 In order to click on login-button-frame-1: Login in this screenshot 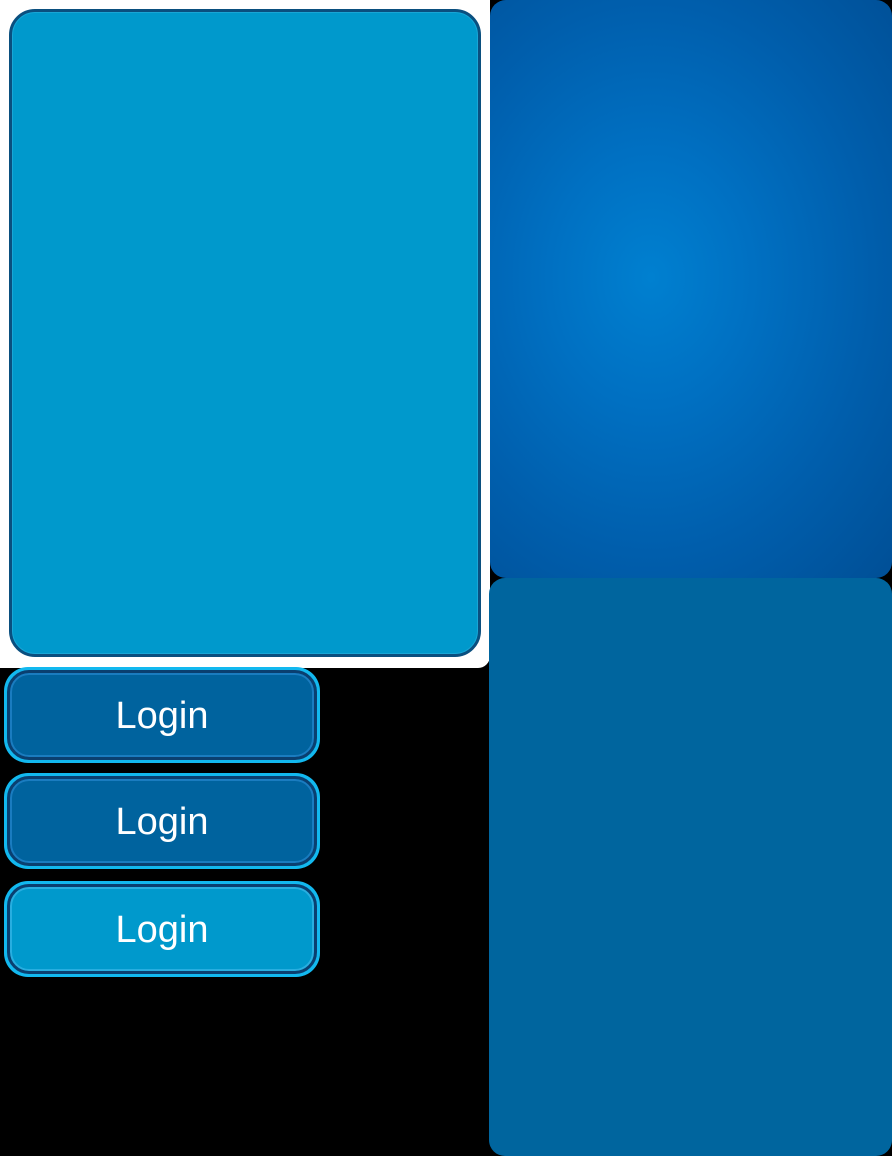, I will do `click(162, 715)`.